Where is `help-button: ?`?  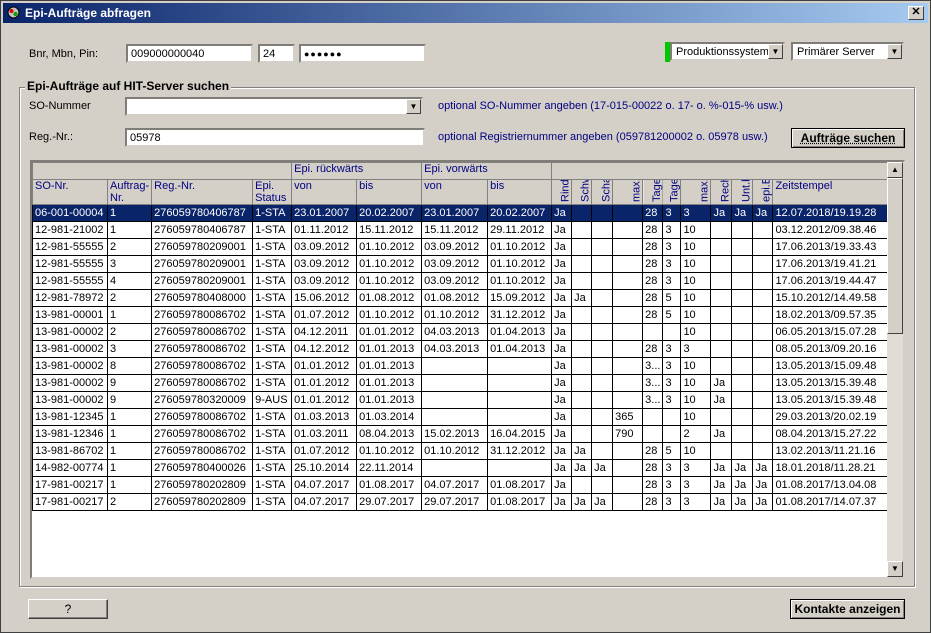
help-button: ? is located at coordinates (68, 609).